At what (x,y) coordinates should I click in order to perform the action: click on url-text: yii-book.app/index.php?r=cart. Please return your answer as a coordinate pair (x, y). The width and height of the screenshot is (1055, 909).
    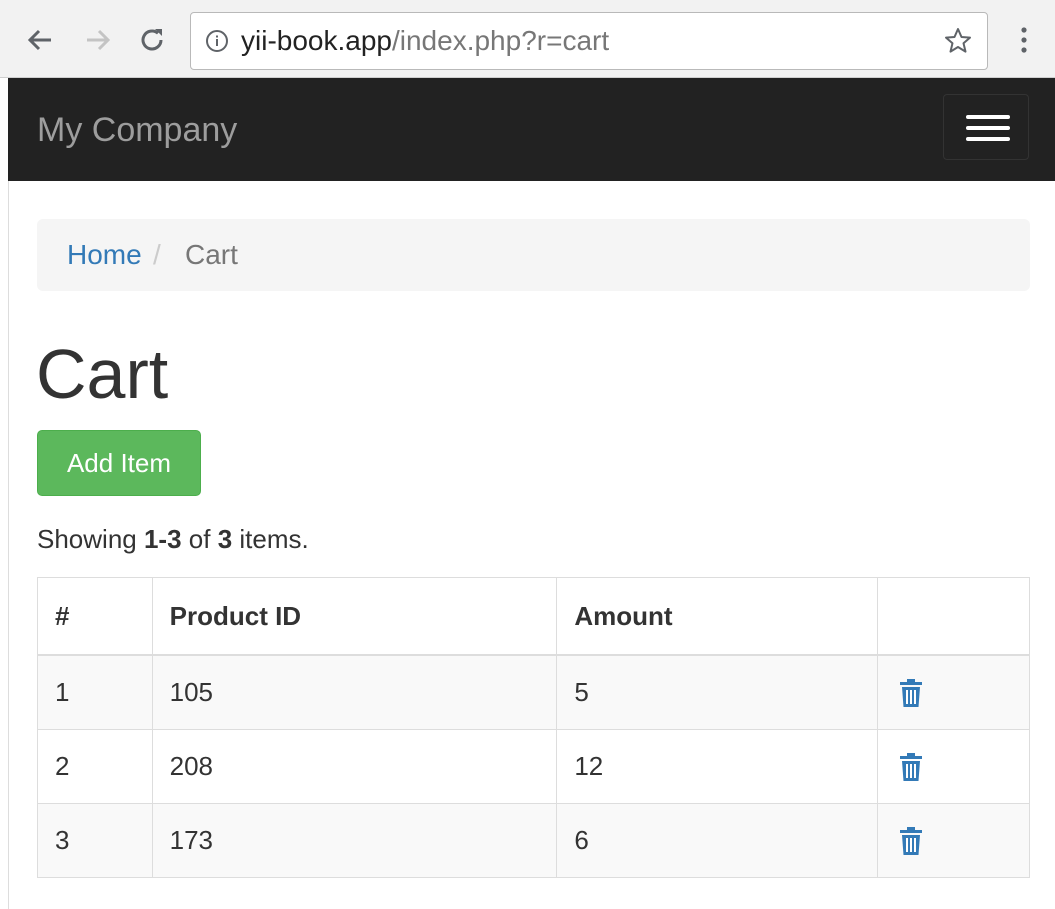
    Looking at the image, I should click on (425, 41).